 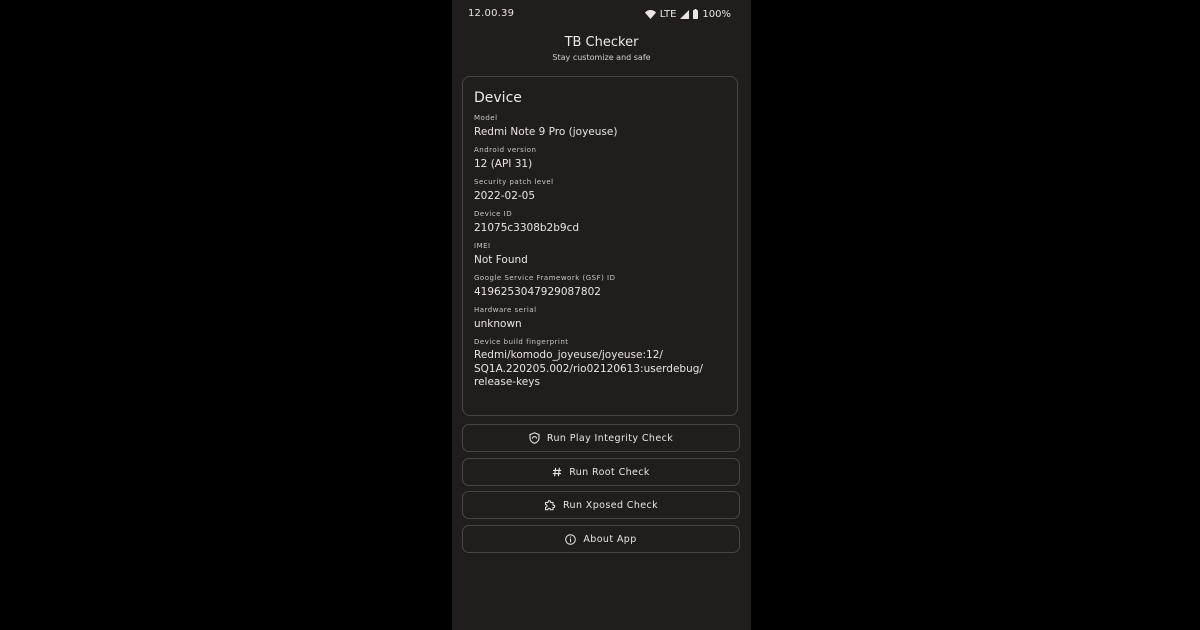 What do you see at coordinates (557, 472) in the screenshot?
I see `hash-icon` at bounding box center [557, 472].